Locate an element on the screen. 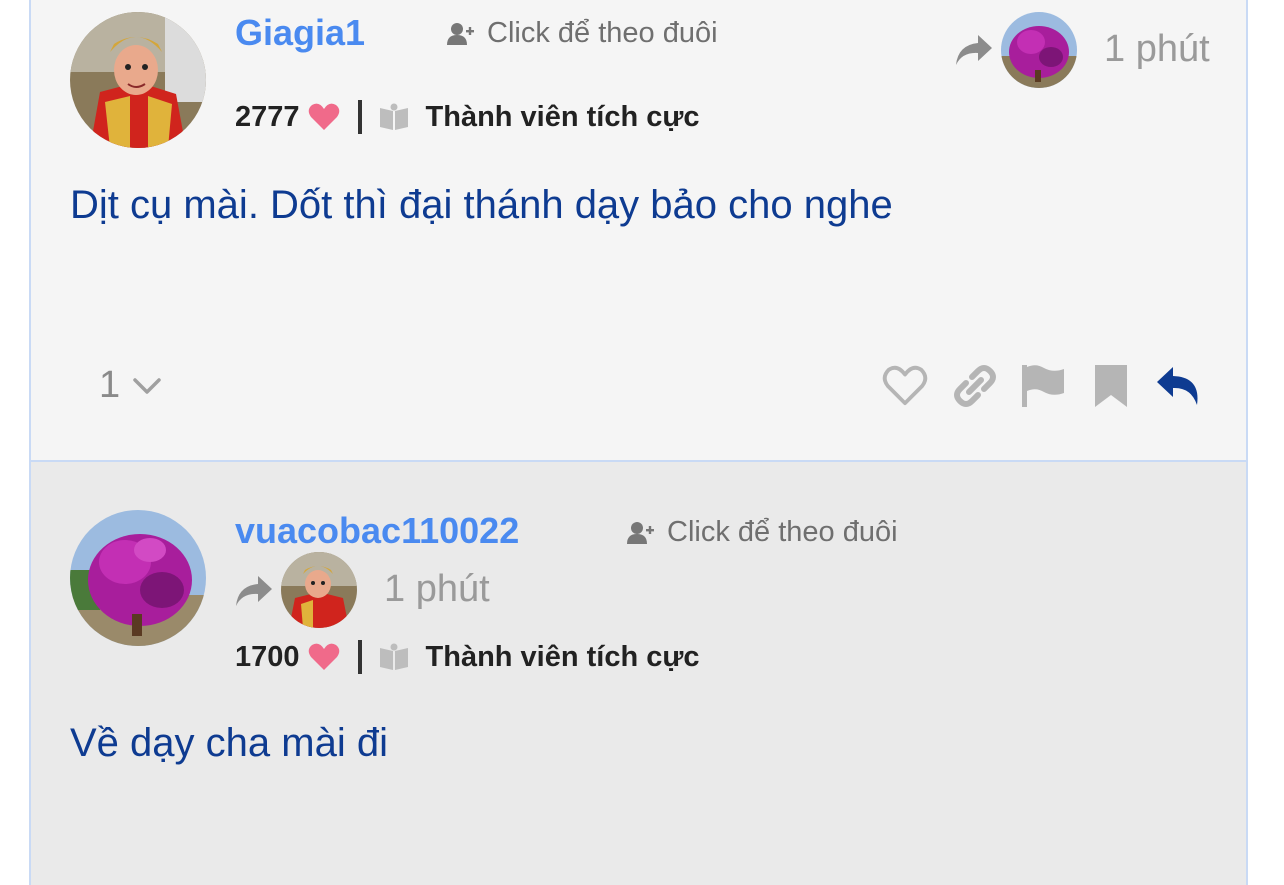 The height and width of the screenshot is (885, 1284). reply-count: 1 is located at coordinates (110, 385).